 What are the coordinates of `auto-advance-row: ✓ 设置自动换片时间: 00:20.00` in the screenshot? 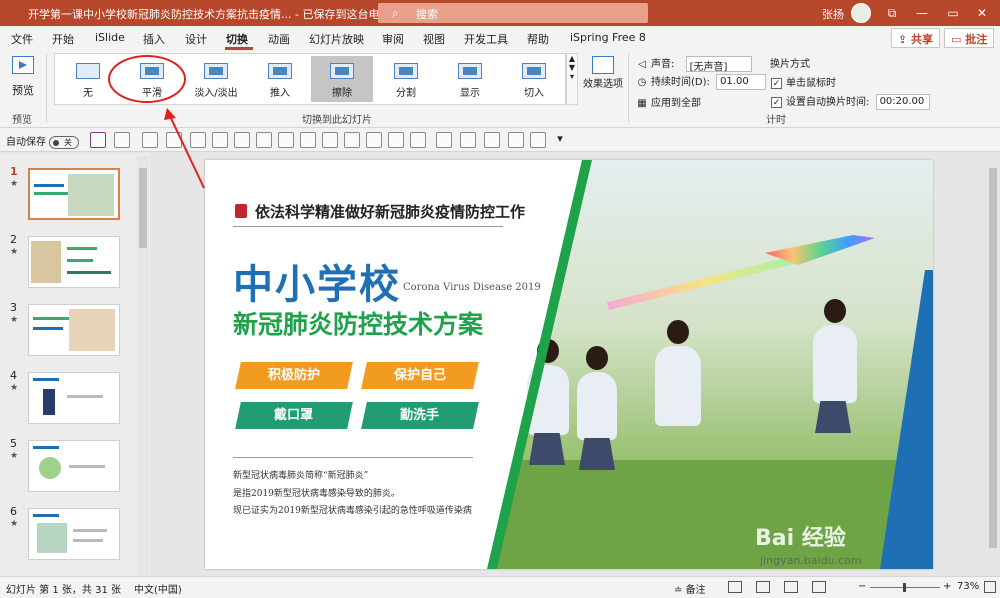 It's located at (850, 101).